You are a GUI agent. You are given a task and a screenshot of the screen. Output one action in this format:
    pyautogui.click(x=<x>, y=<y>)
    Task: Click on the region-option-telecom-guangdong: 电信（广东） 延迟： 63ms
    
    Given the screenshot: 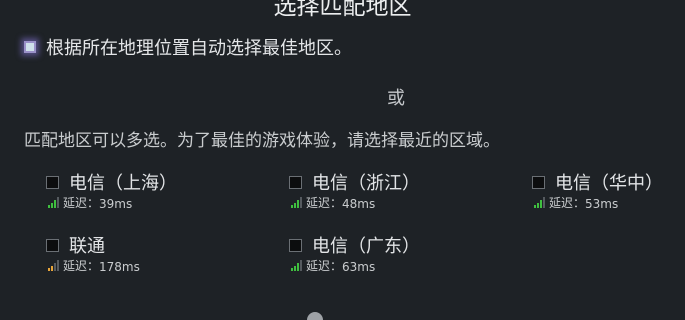 What is the action you would take?
    pyautogui.click(x=404, y=253)
    